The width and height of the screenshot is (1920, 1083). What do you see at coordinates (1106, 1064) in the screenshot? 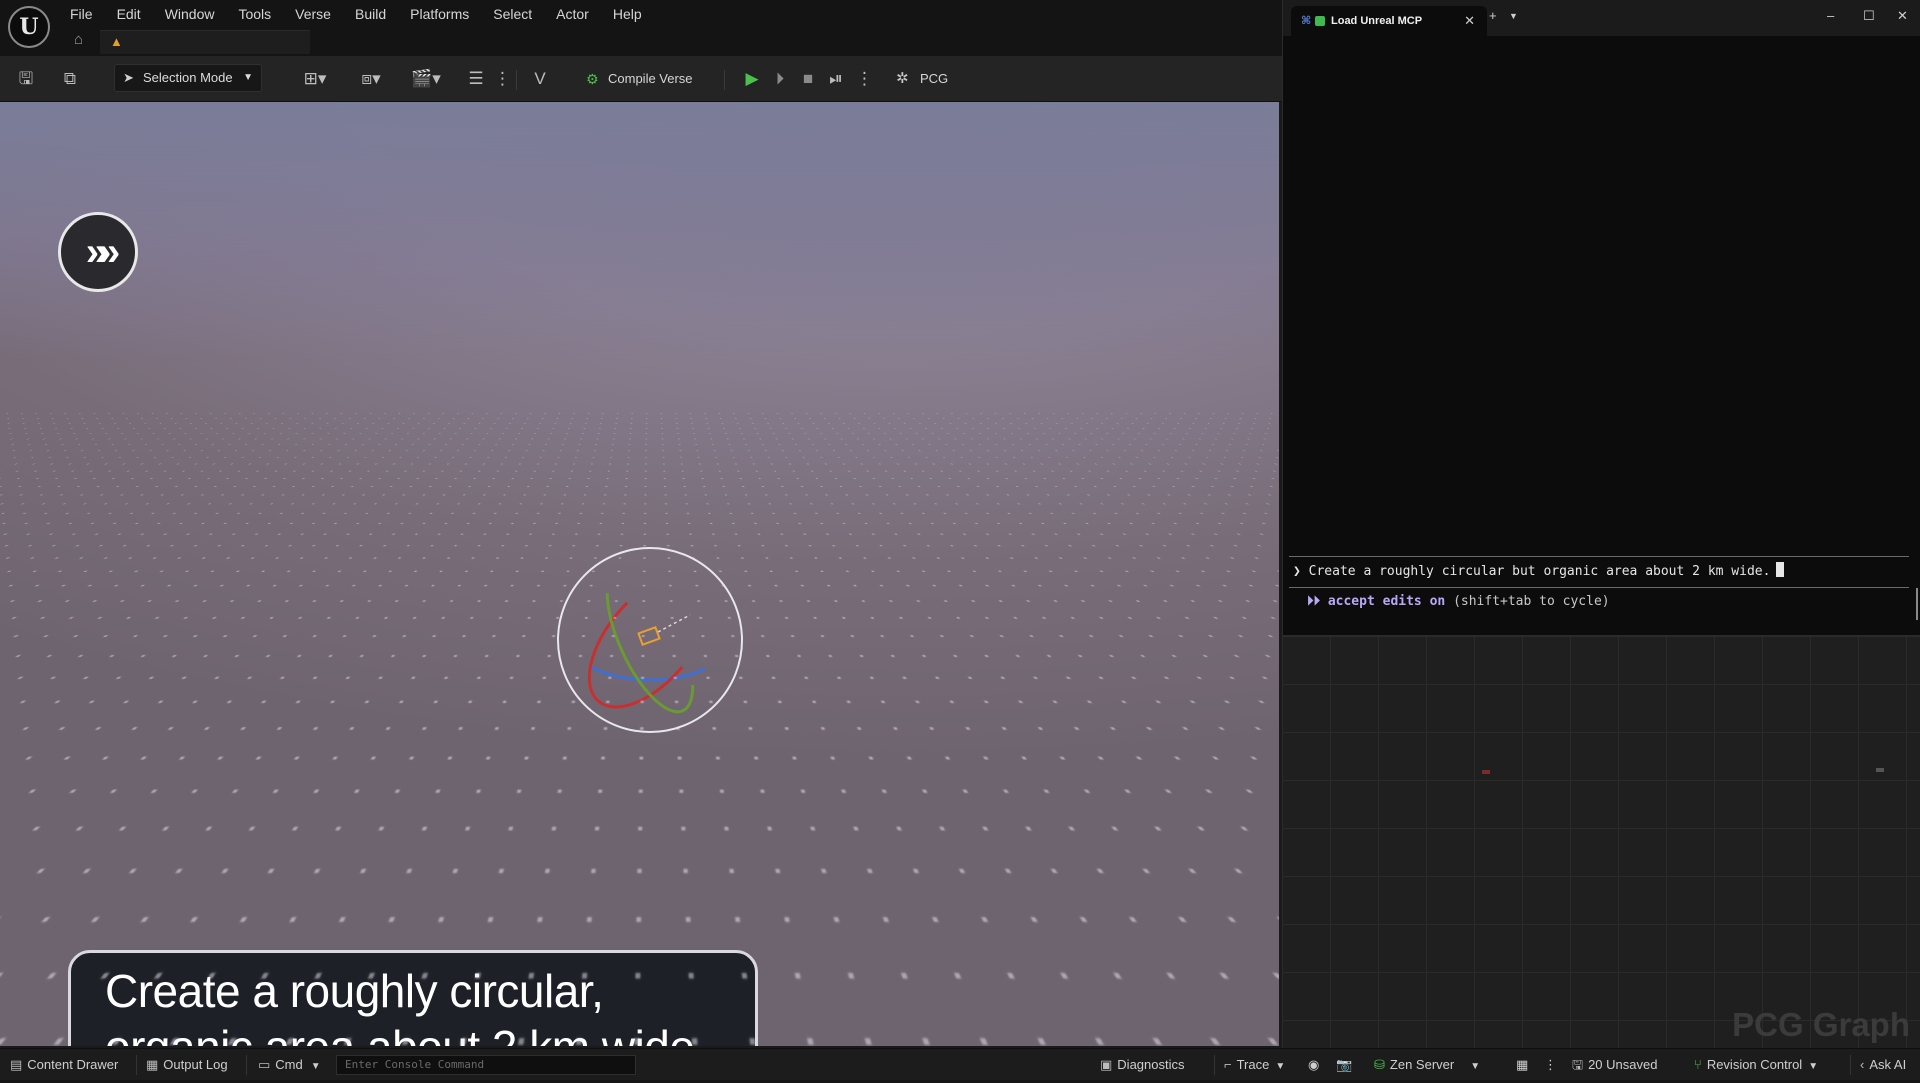
I see `diagnostics-icon: ▣` at bounding box center [1106, 1064].